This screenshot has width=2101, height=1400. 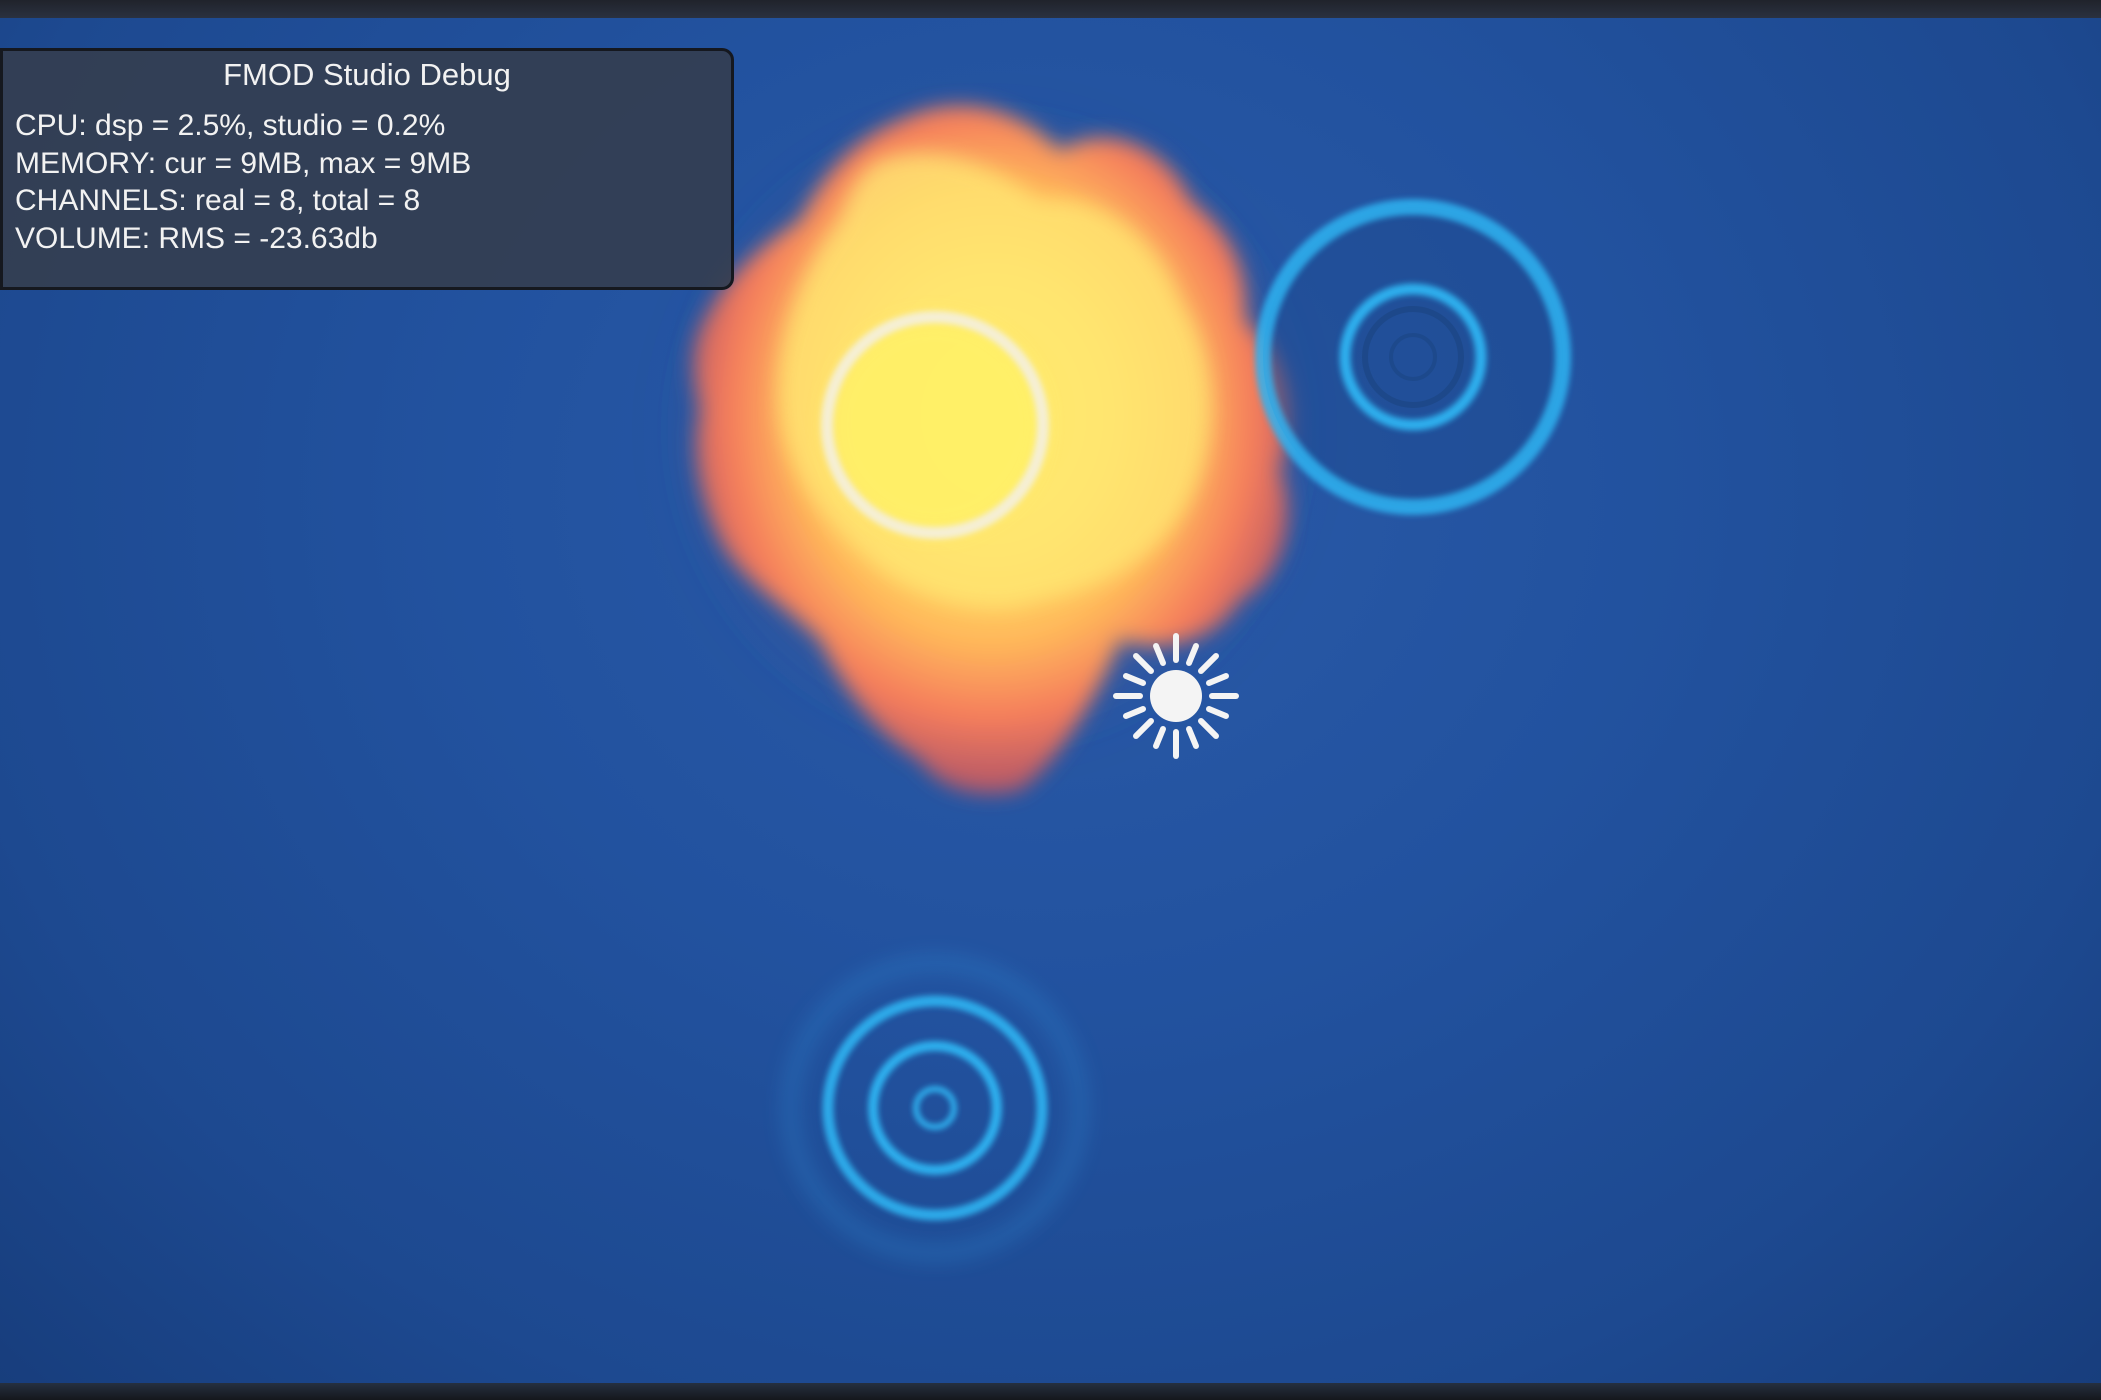 What do you see at coordinates (196, 238) in the screenshot?
I see `debug-volume-line: VOLUME: RMS = -23.63db` at bounding box center [196, 238].